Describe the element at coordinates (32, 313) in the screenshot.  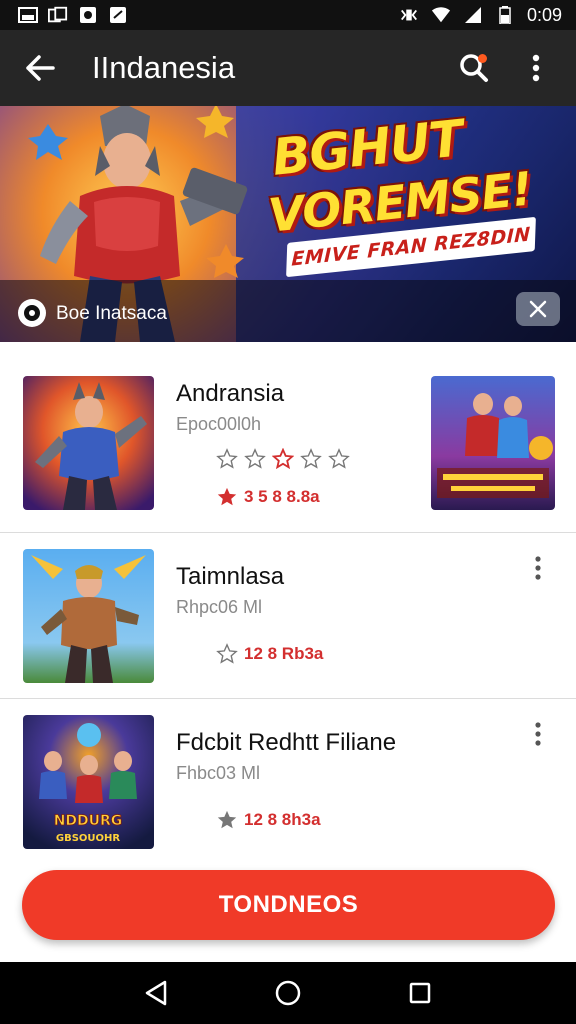
I see `banner-logo-icon` at that location.